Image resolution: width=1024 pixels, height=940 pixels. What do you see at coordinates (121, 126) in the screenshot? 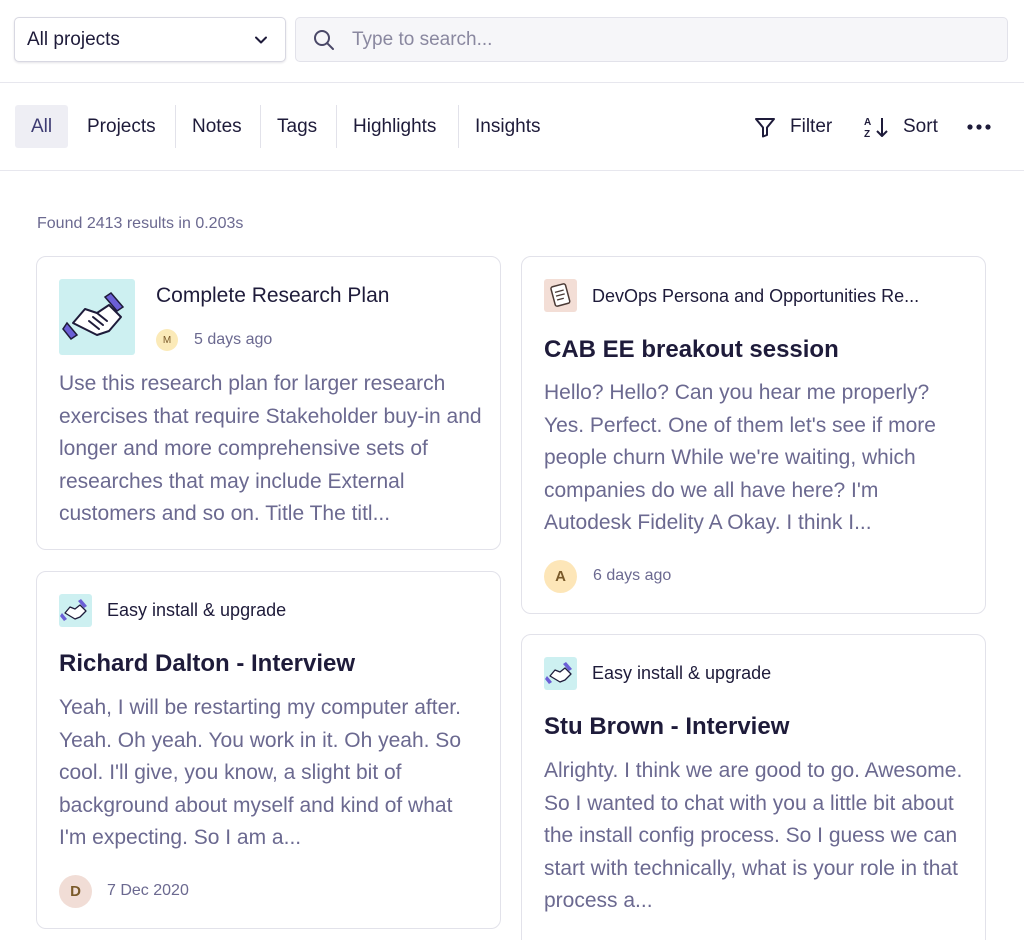
I see `tab-projects: Projects` at bounding box center [121, 126].